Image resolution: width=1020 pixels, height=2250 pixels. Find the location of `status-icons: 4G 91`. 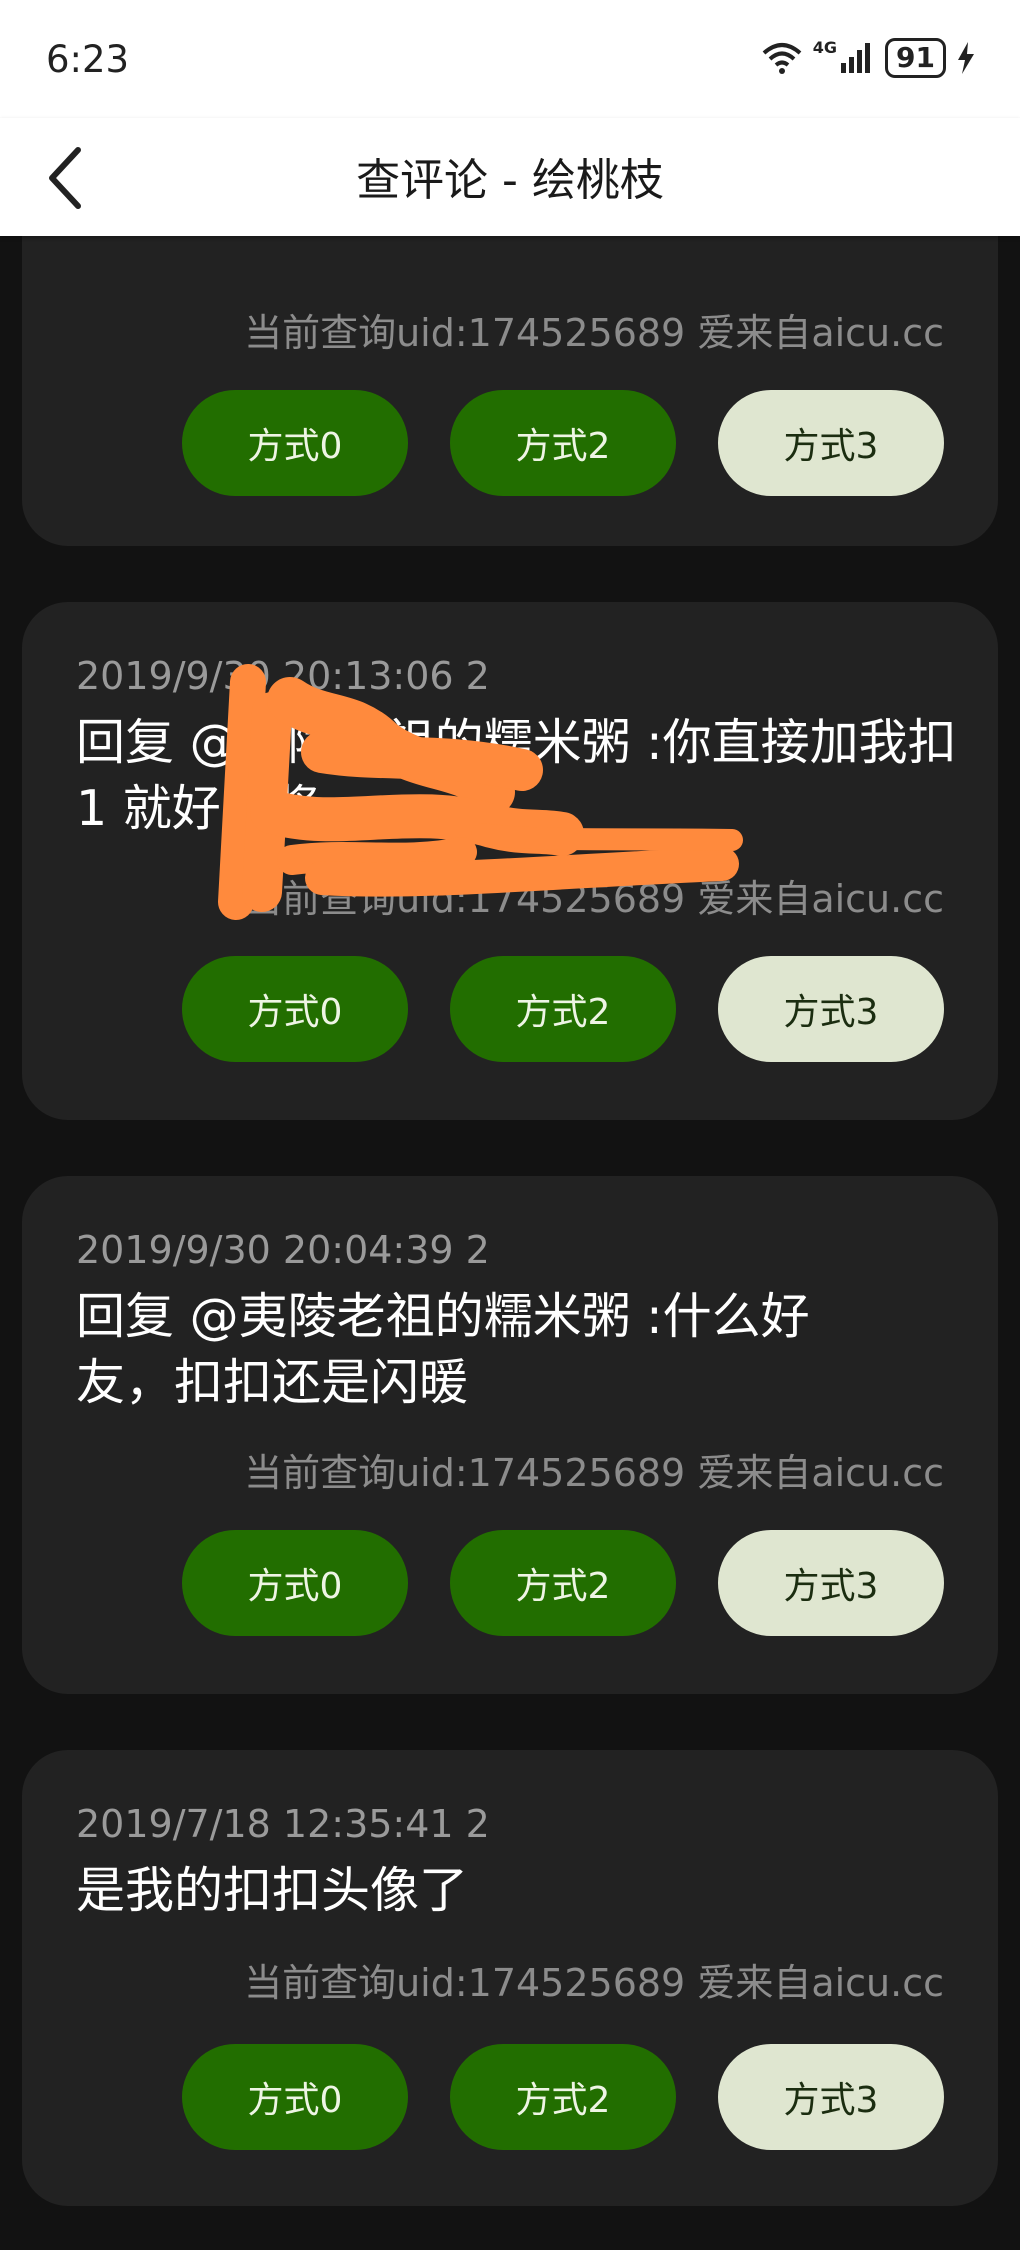

status-icons: 4G 91 is located at coordinates (868, 58).